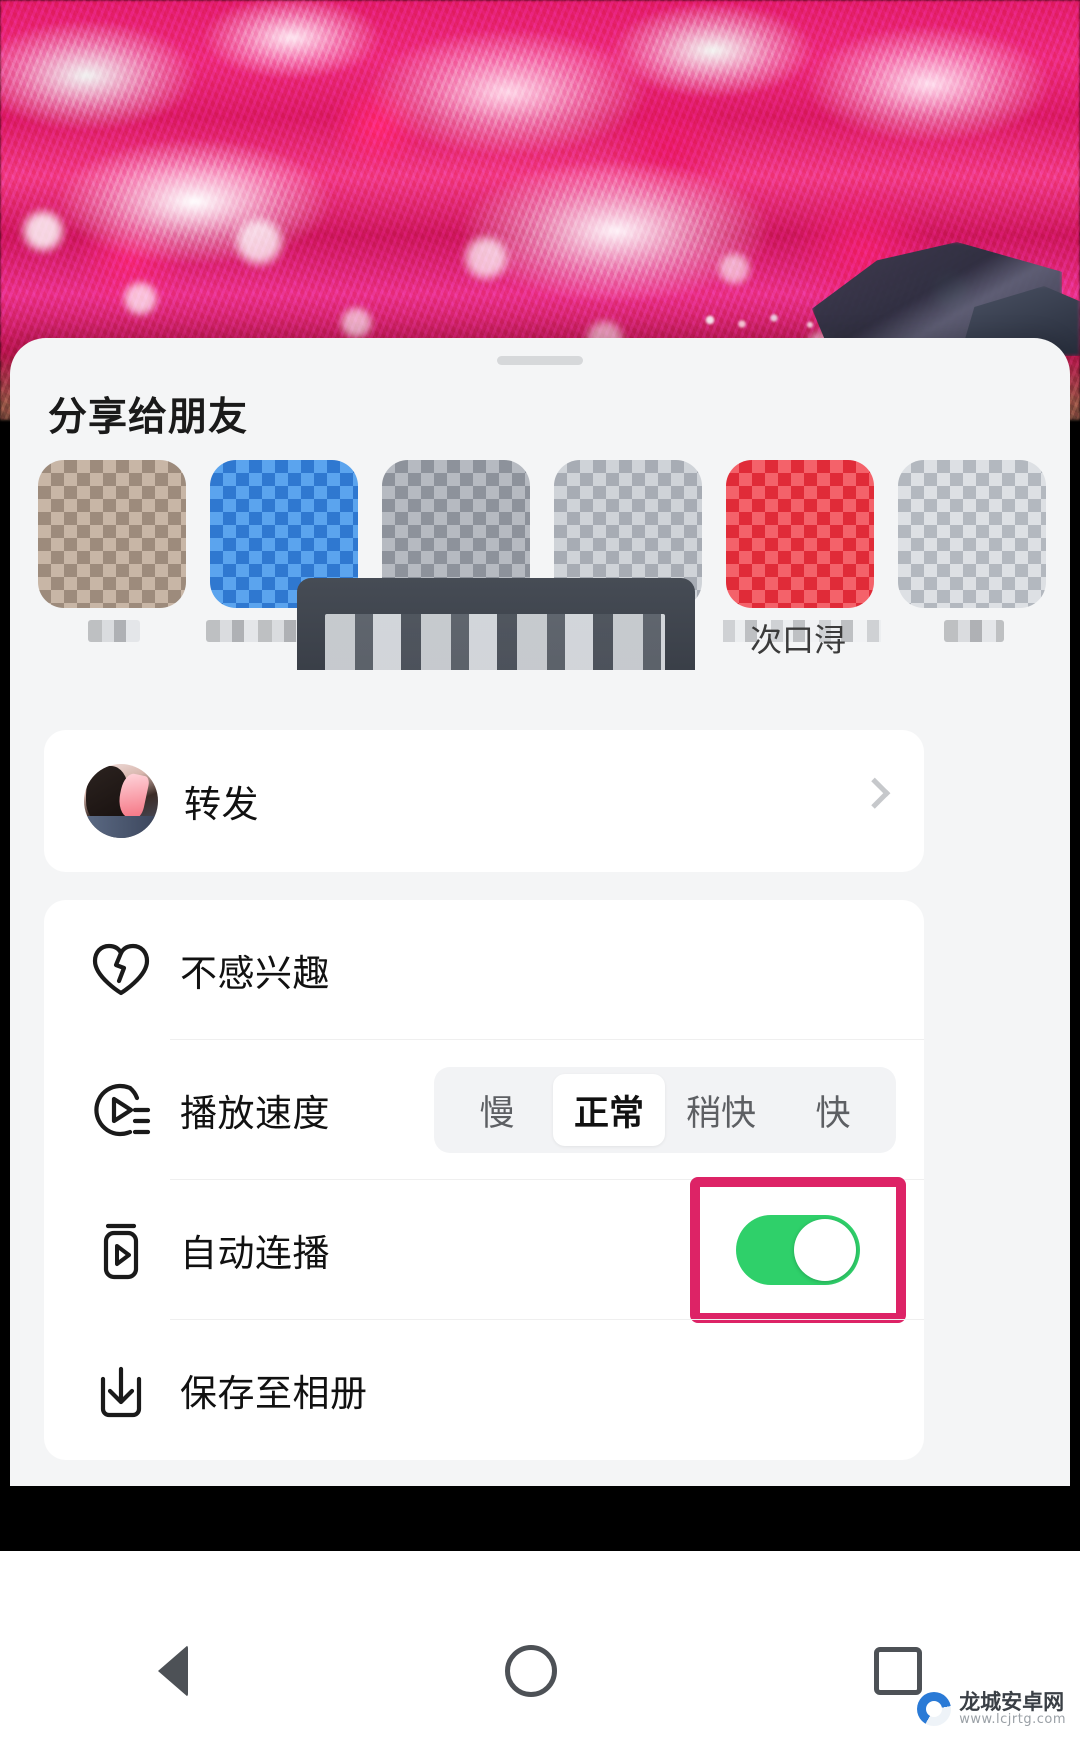 This screenshot has height=1751, width=1080. Describe the element at coordinates (798, 640) in the screenshot. I see `contact-name-text: 次口浔` at that location.